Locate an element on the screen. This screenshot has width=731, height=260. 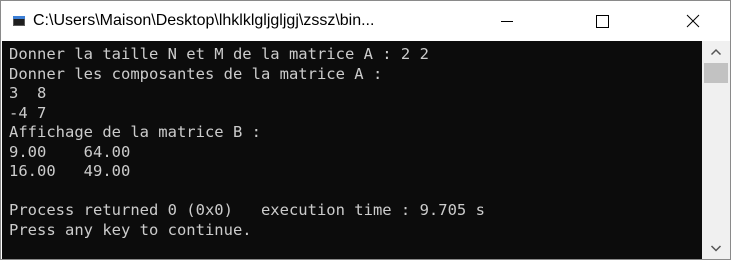
console-line: -4 7 is located at coordinates (28, 112).